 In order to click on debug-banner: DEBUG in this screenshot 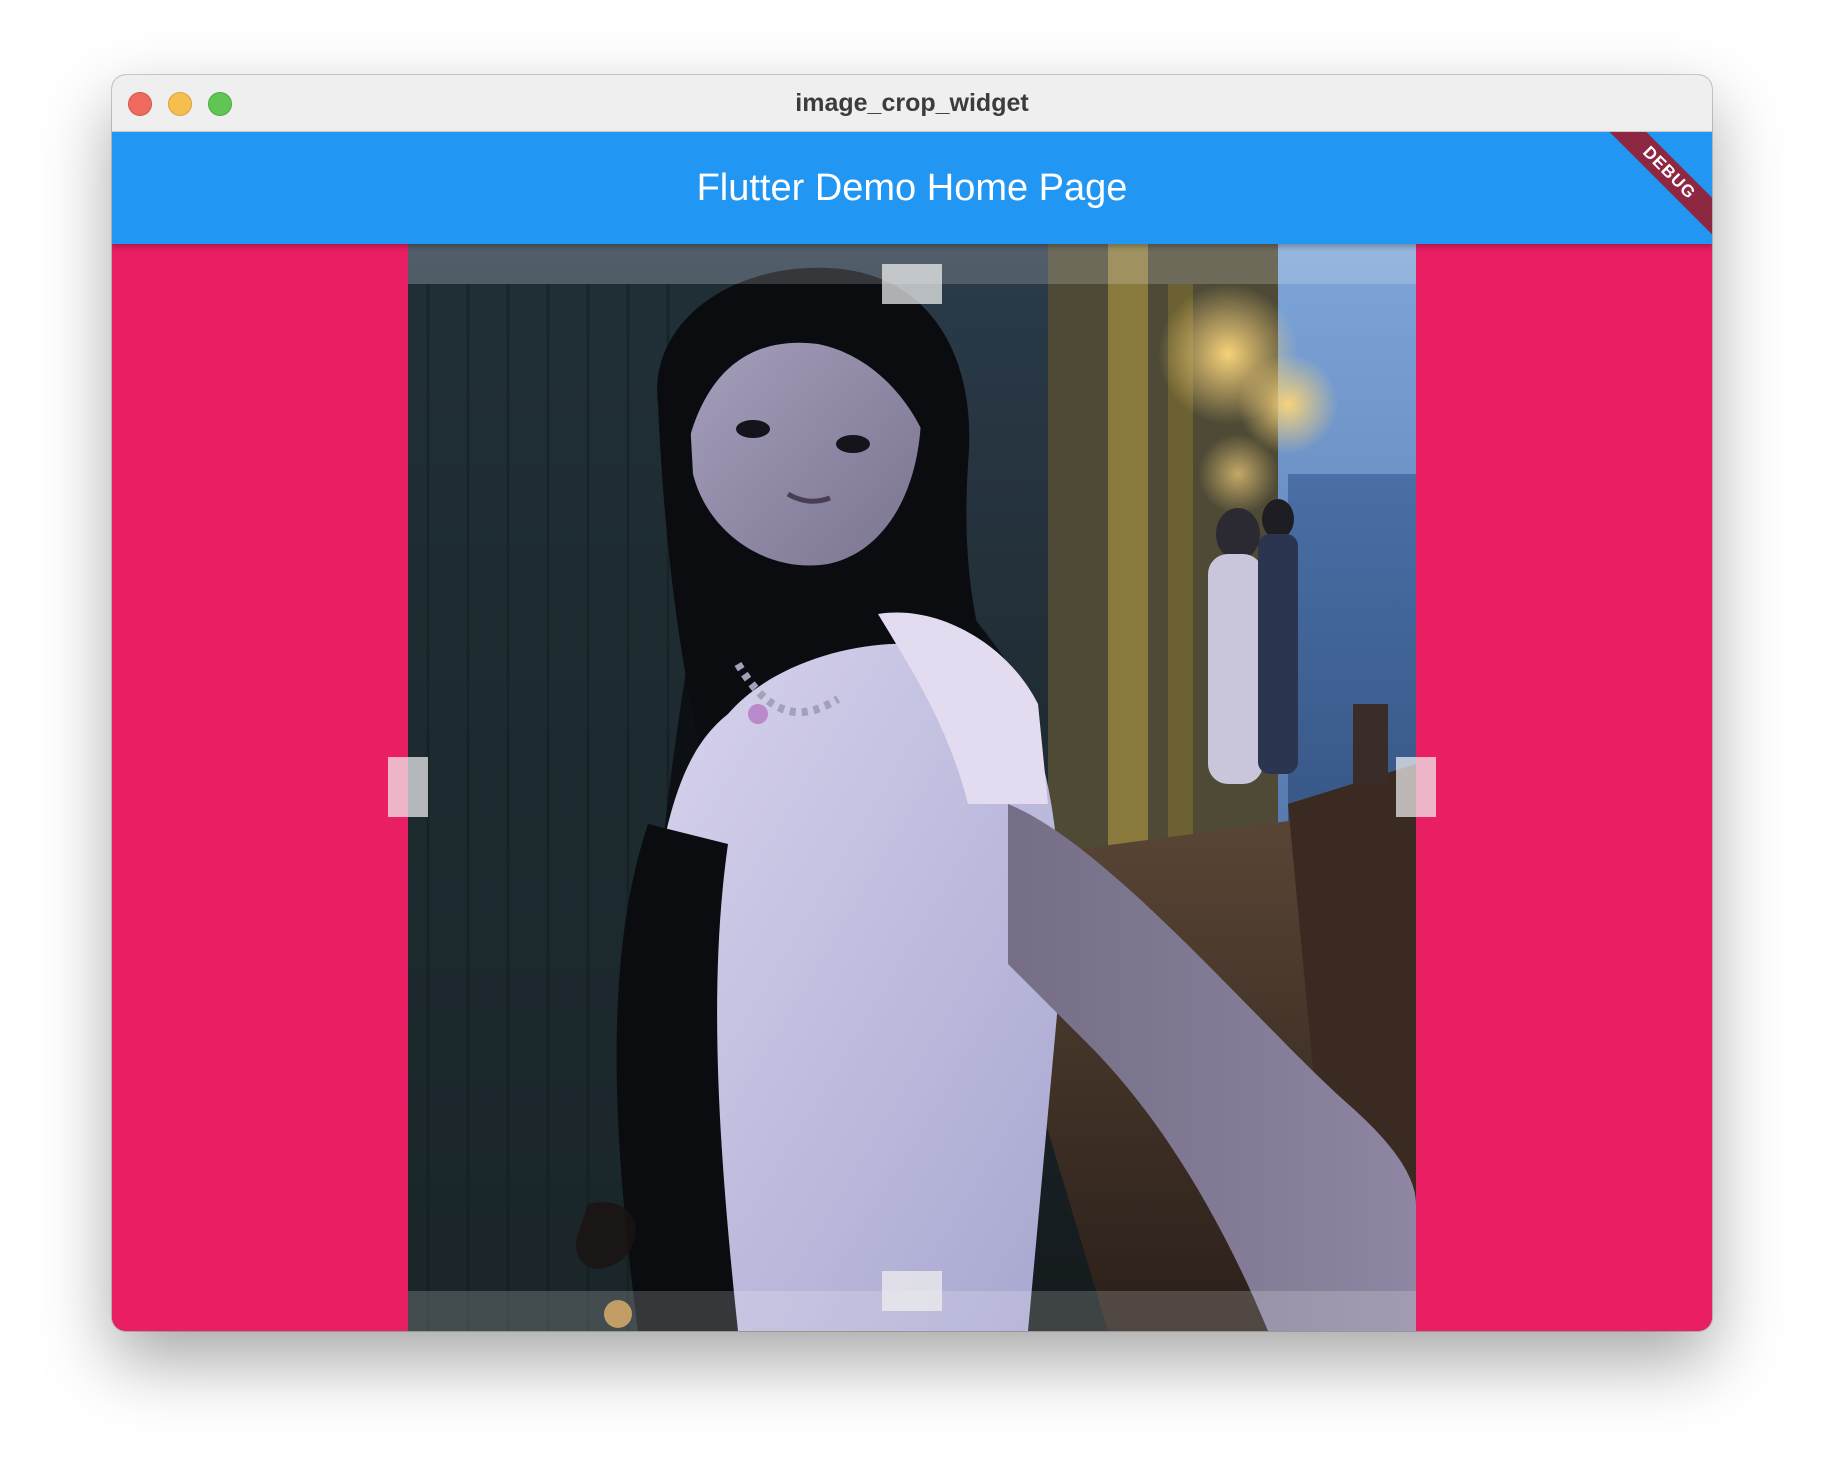, I will do `click(1652, 192)`.